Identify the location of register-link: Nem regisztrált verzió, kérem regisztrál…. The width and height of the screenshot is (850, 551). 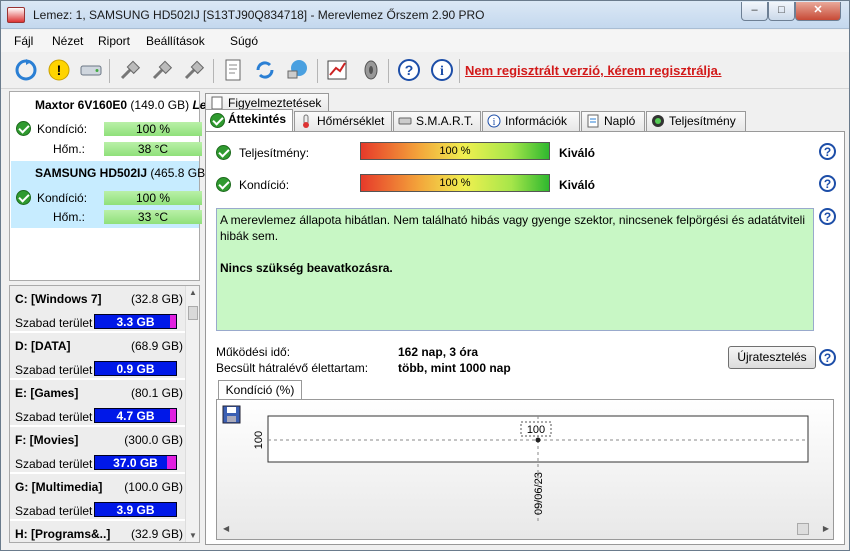
(593, 70).